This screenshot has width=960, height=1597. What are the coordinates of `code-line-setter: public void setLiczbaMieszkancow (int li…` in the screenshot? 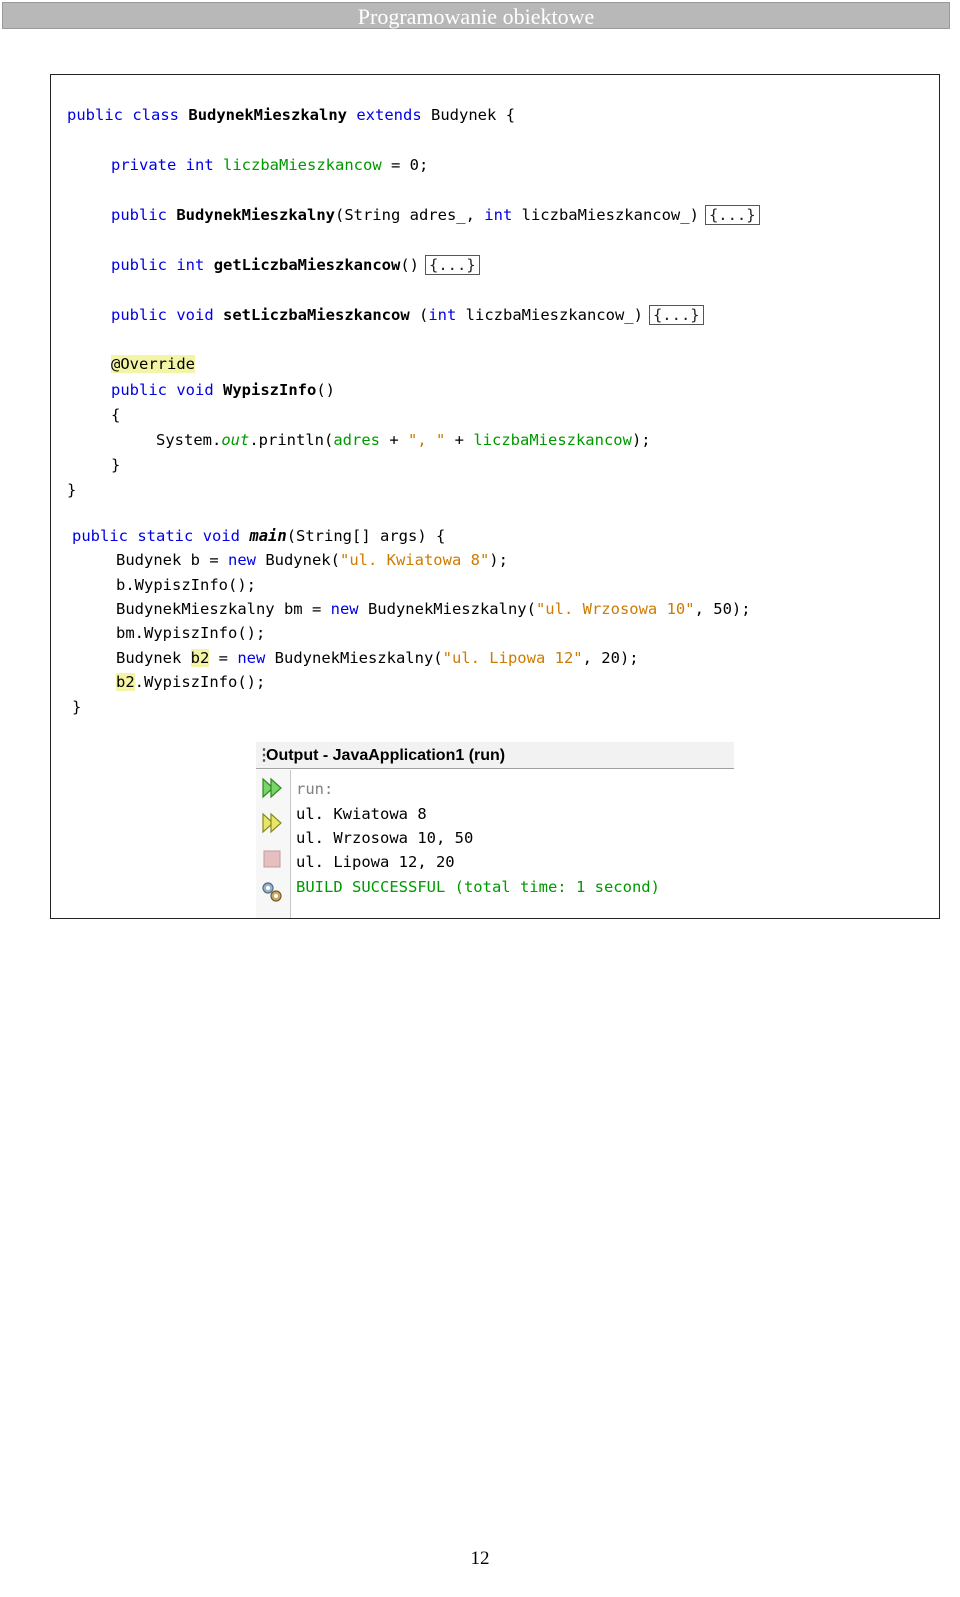 It's located at (407, 315).